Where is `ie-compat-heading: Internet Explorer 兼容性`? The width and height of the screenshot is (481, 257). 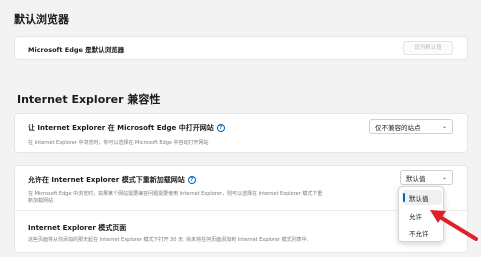 ie-compat-heading: Internet Explorer 兼容性 is located at coordinates (89, 99).